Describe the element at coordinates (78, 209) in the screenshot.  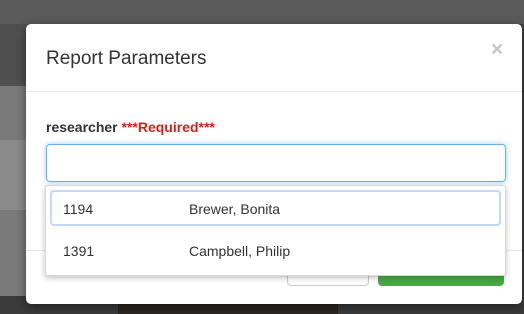
I see `option-id: 1194` at that location.